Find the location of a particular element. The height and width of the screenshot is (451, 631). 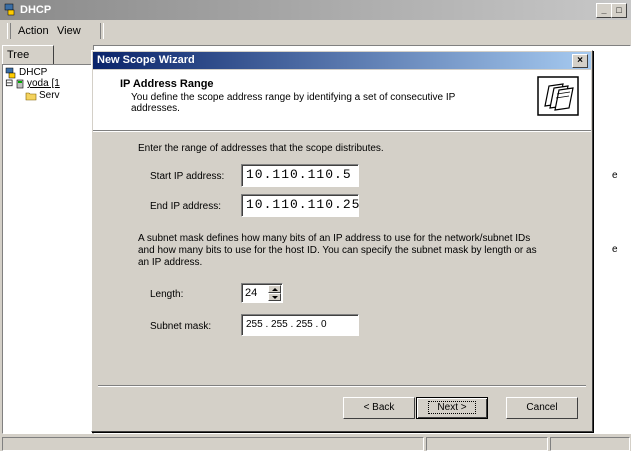

arrow-down-icon is located at coordinates (275, 297).